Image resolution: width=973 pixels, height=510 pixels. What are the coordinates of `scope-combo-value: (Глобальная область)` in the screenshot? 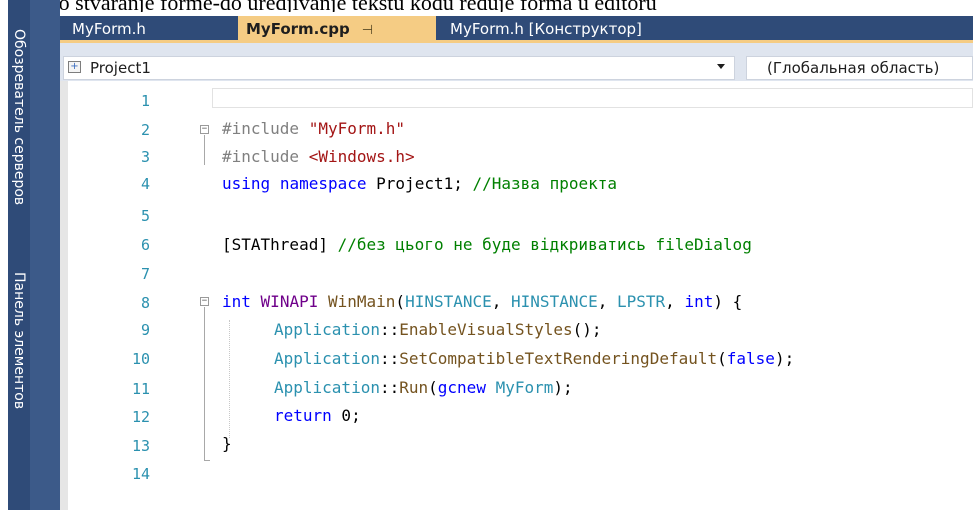 It's located at (853, 68).